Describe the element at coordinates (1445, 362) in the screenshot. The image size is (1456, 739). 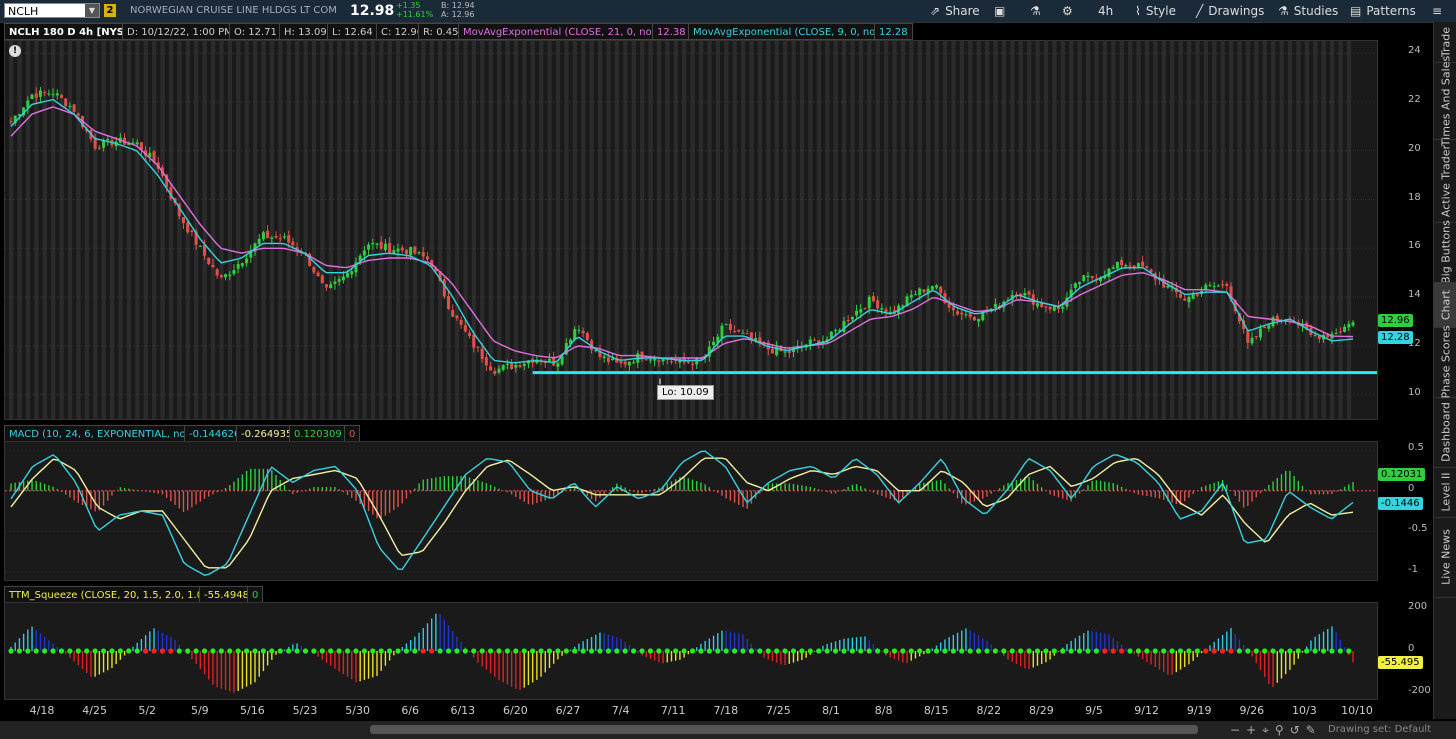
I see `sidebar-tab-phase-scores: Phase Scores` at that location.